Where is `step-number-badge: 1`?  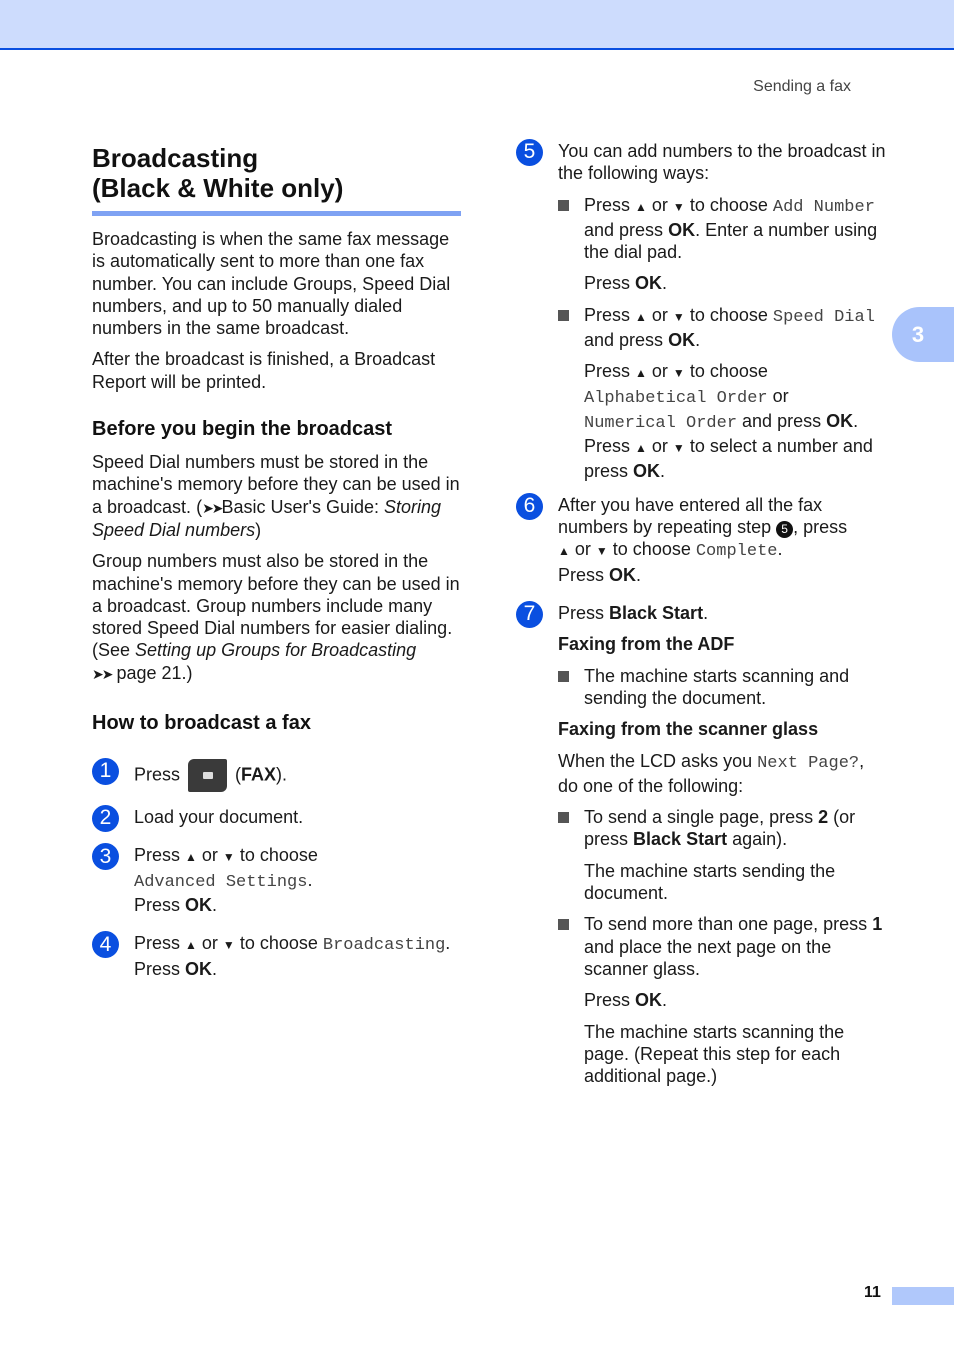 step-number-badge: 1 is located at coordinates (105, 772).